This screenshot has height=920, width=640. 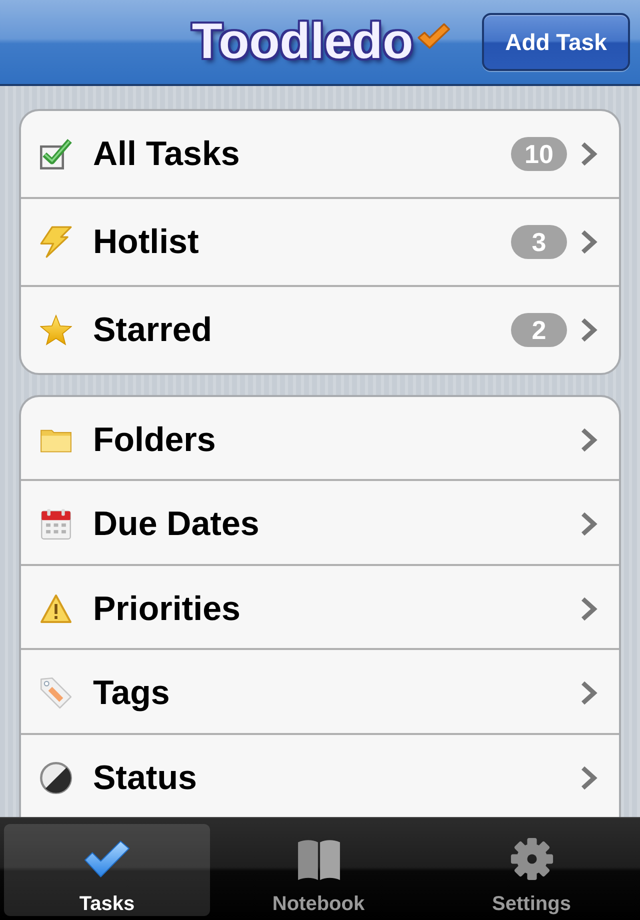 I want to click on logo-text: Toodledo, so click(x=302, y=42).